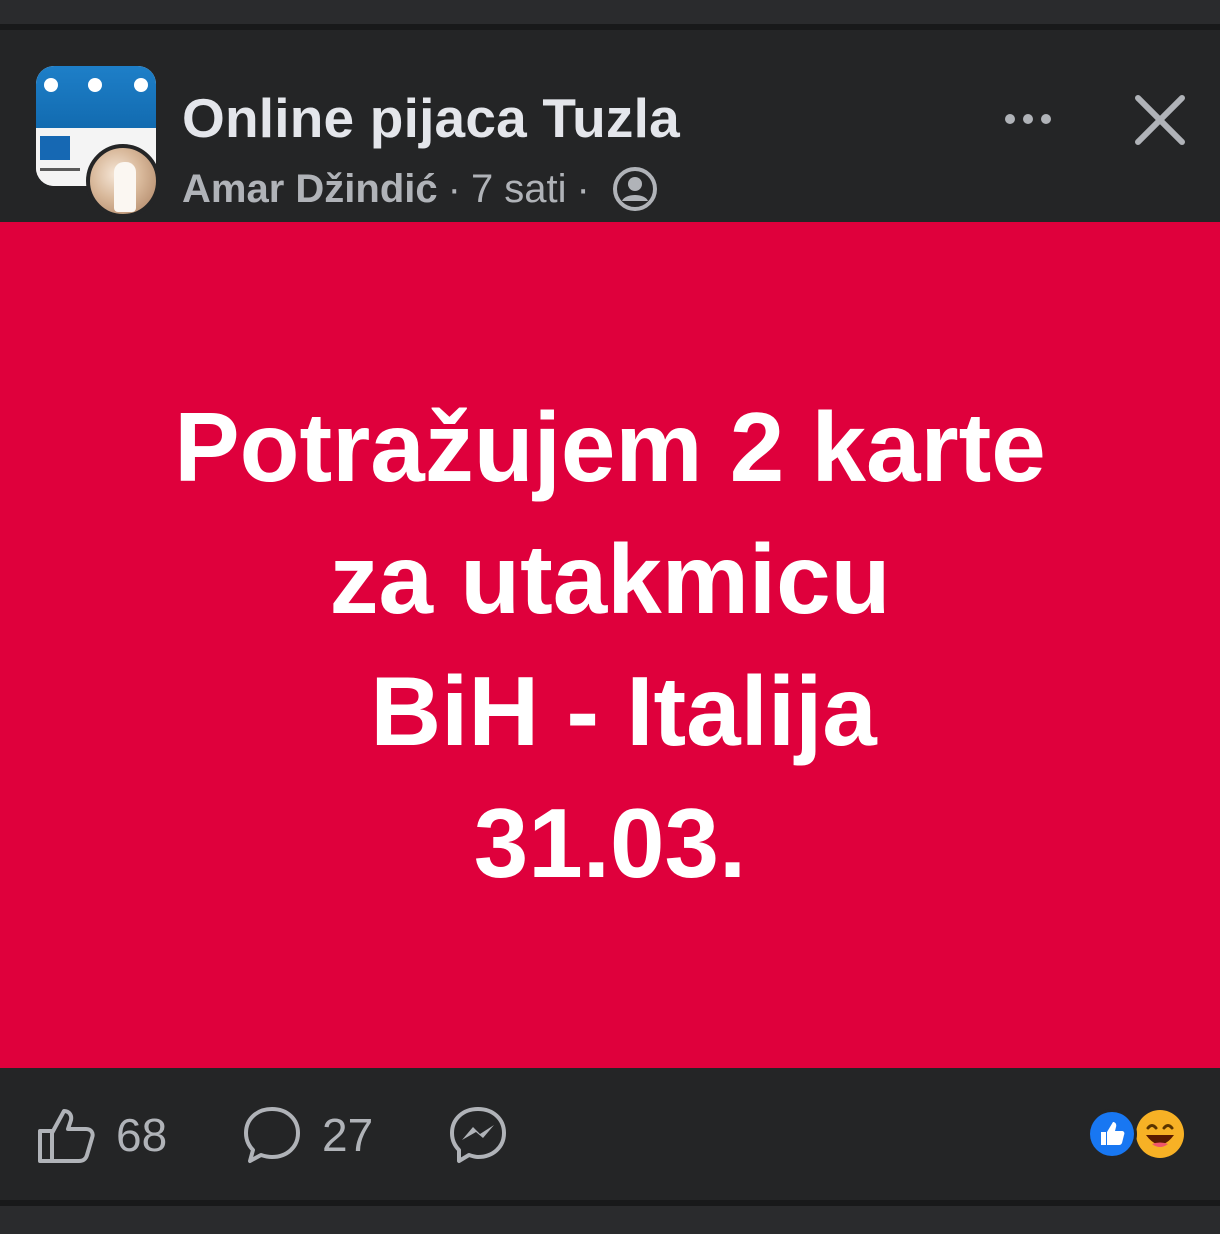 The width and height of the screenshot is (1220, 1234). What do you see at coordinates (99, 142) in the screenshot?
I see `avatar-group` at bounding box center [99, 142].